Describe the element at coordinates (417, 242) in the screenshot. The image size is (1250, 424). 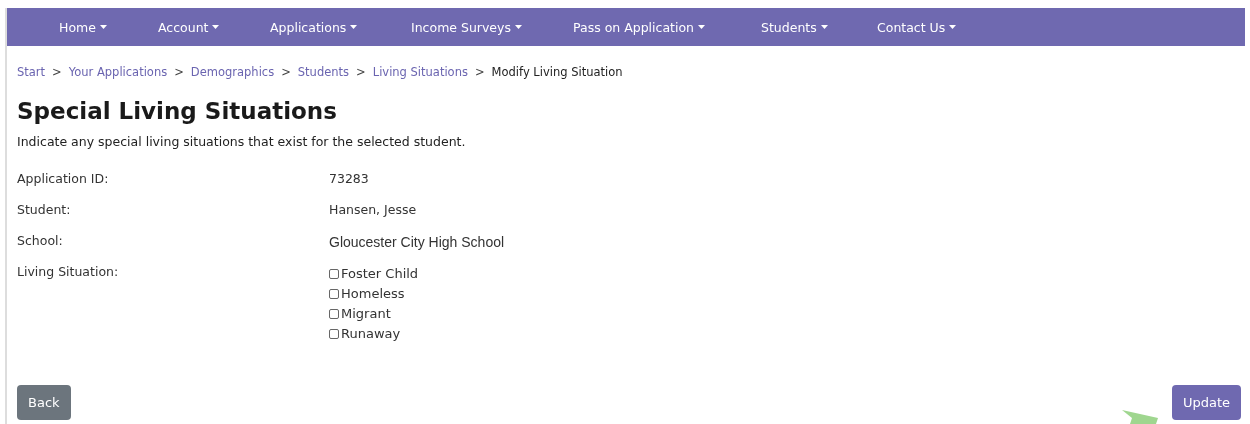
I see `field-value: Gloucester City High School` at that location.